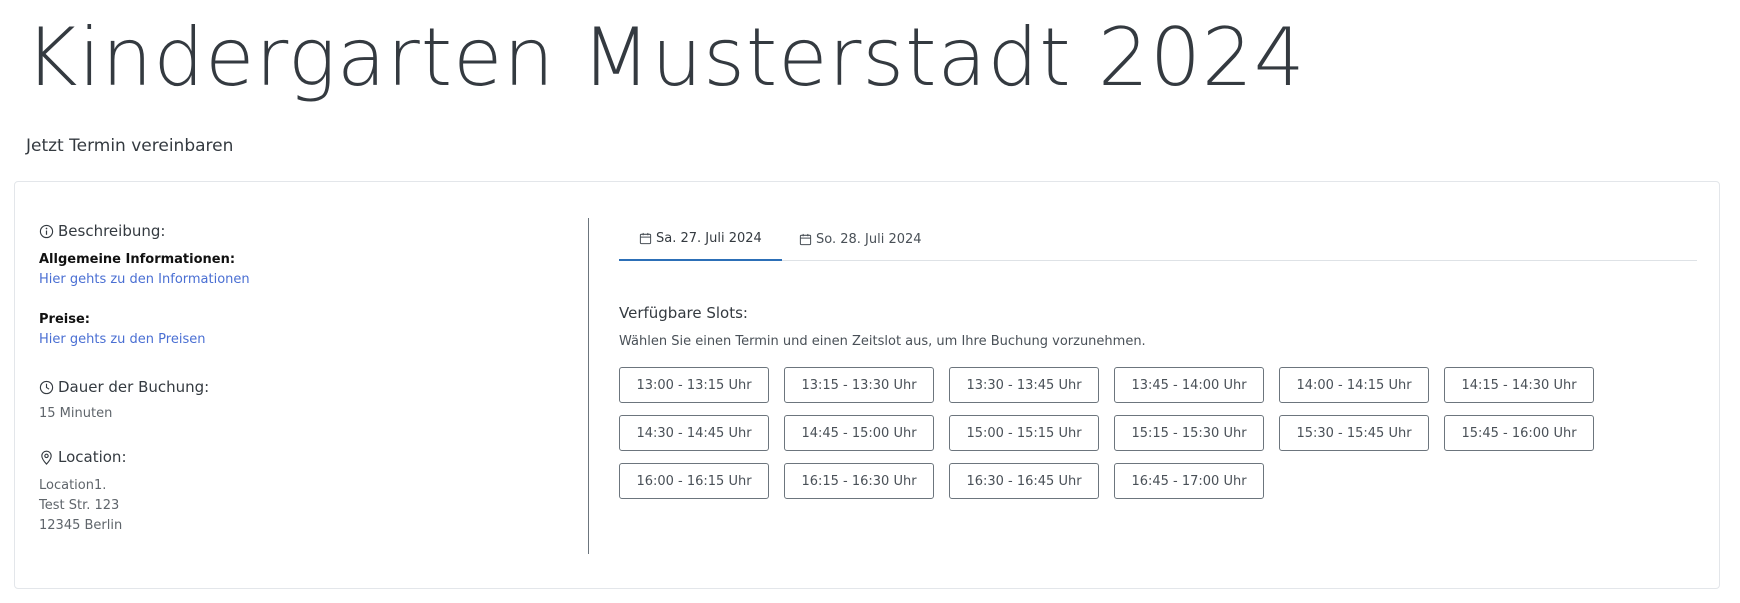 The height and width of the screenshot is (603, 1740). Describe the element at coordinates (694, 433) in the screenshot. I see `slot-button: 14:30 - 14:45 Uhr` at that location.